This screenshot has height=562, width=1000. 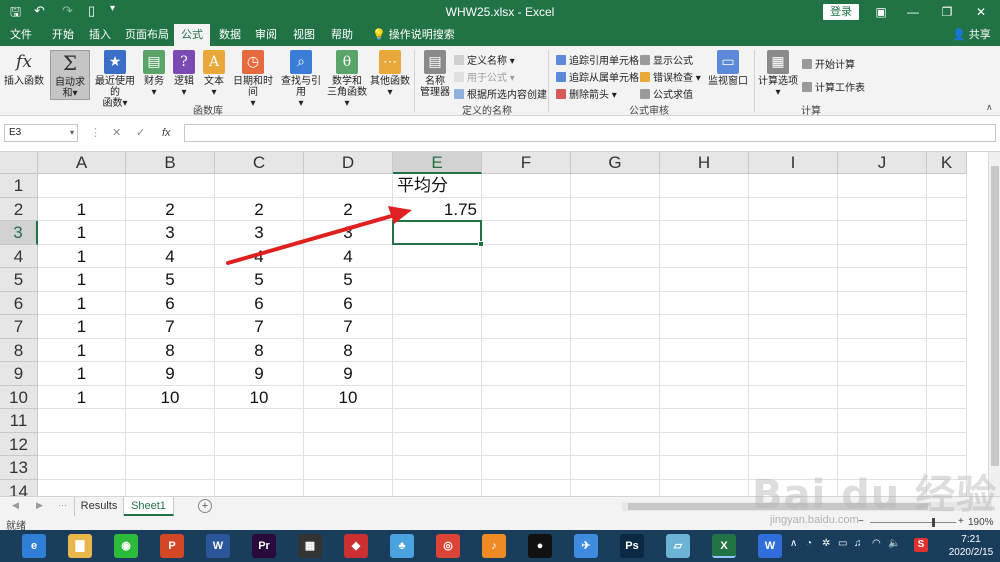 I want to click on cell-g7, so click(x=615, y=327).